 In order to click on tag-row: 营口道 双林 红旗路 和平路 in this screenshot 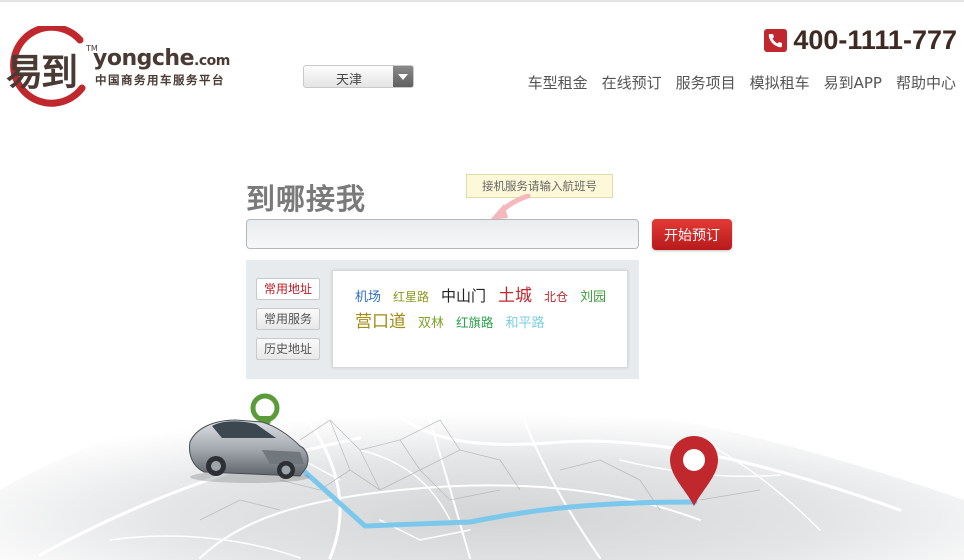, I will do `click(450, 319)`.